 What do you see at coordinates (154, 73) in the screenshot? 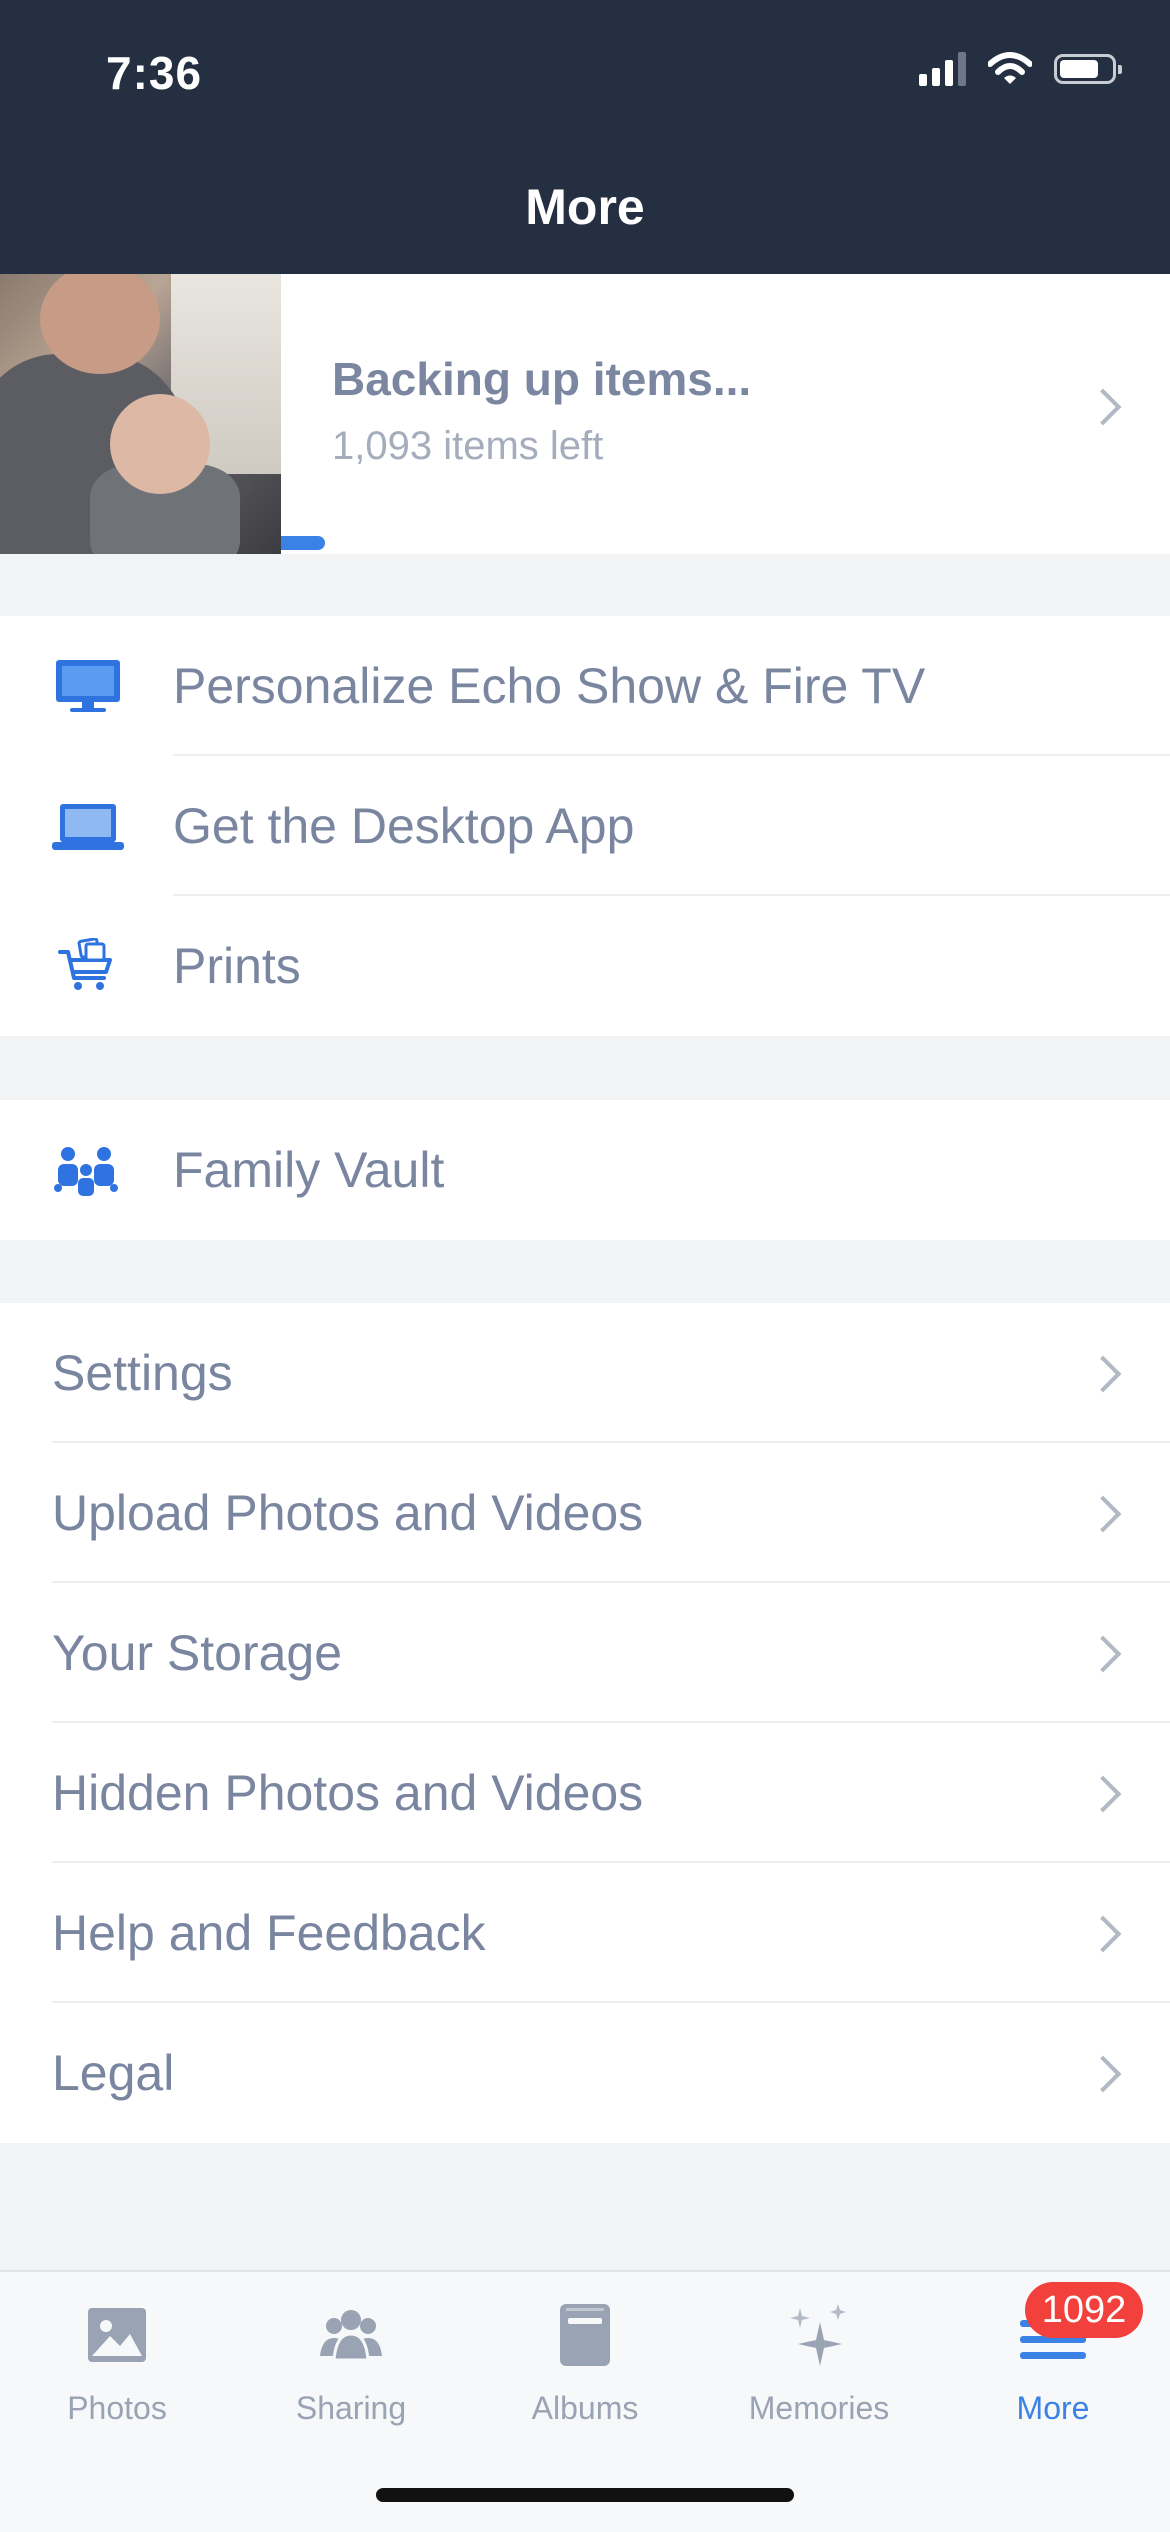
I see `status-time: 7:36` at bounding box center [154, 73].